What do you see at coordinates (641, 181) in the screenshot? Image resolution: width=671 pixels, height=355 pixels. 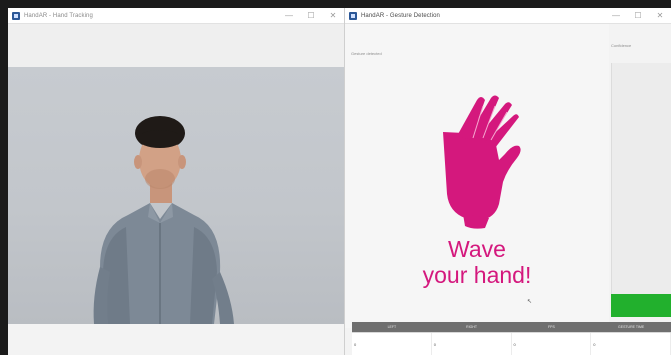 I see `confidence-panel` at bounding box center [641, 181].